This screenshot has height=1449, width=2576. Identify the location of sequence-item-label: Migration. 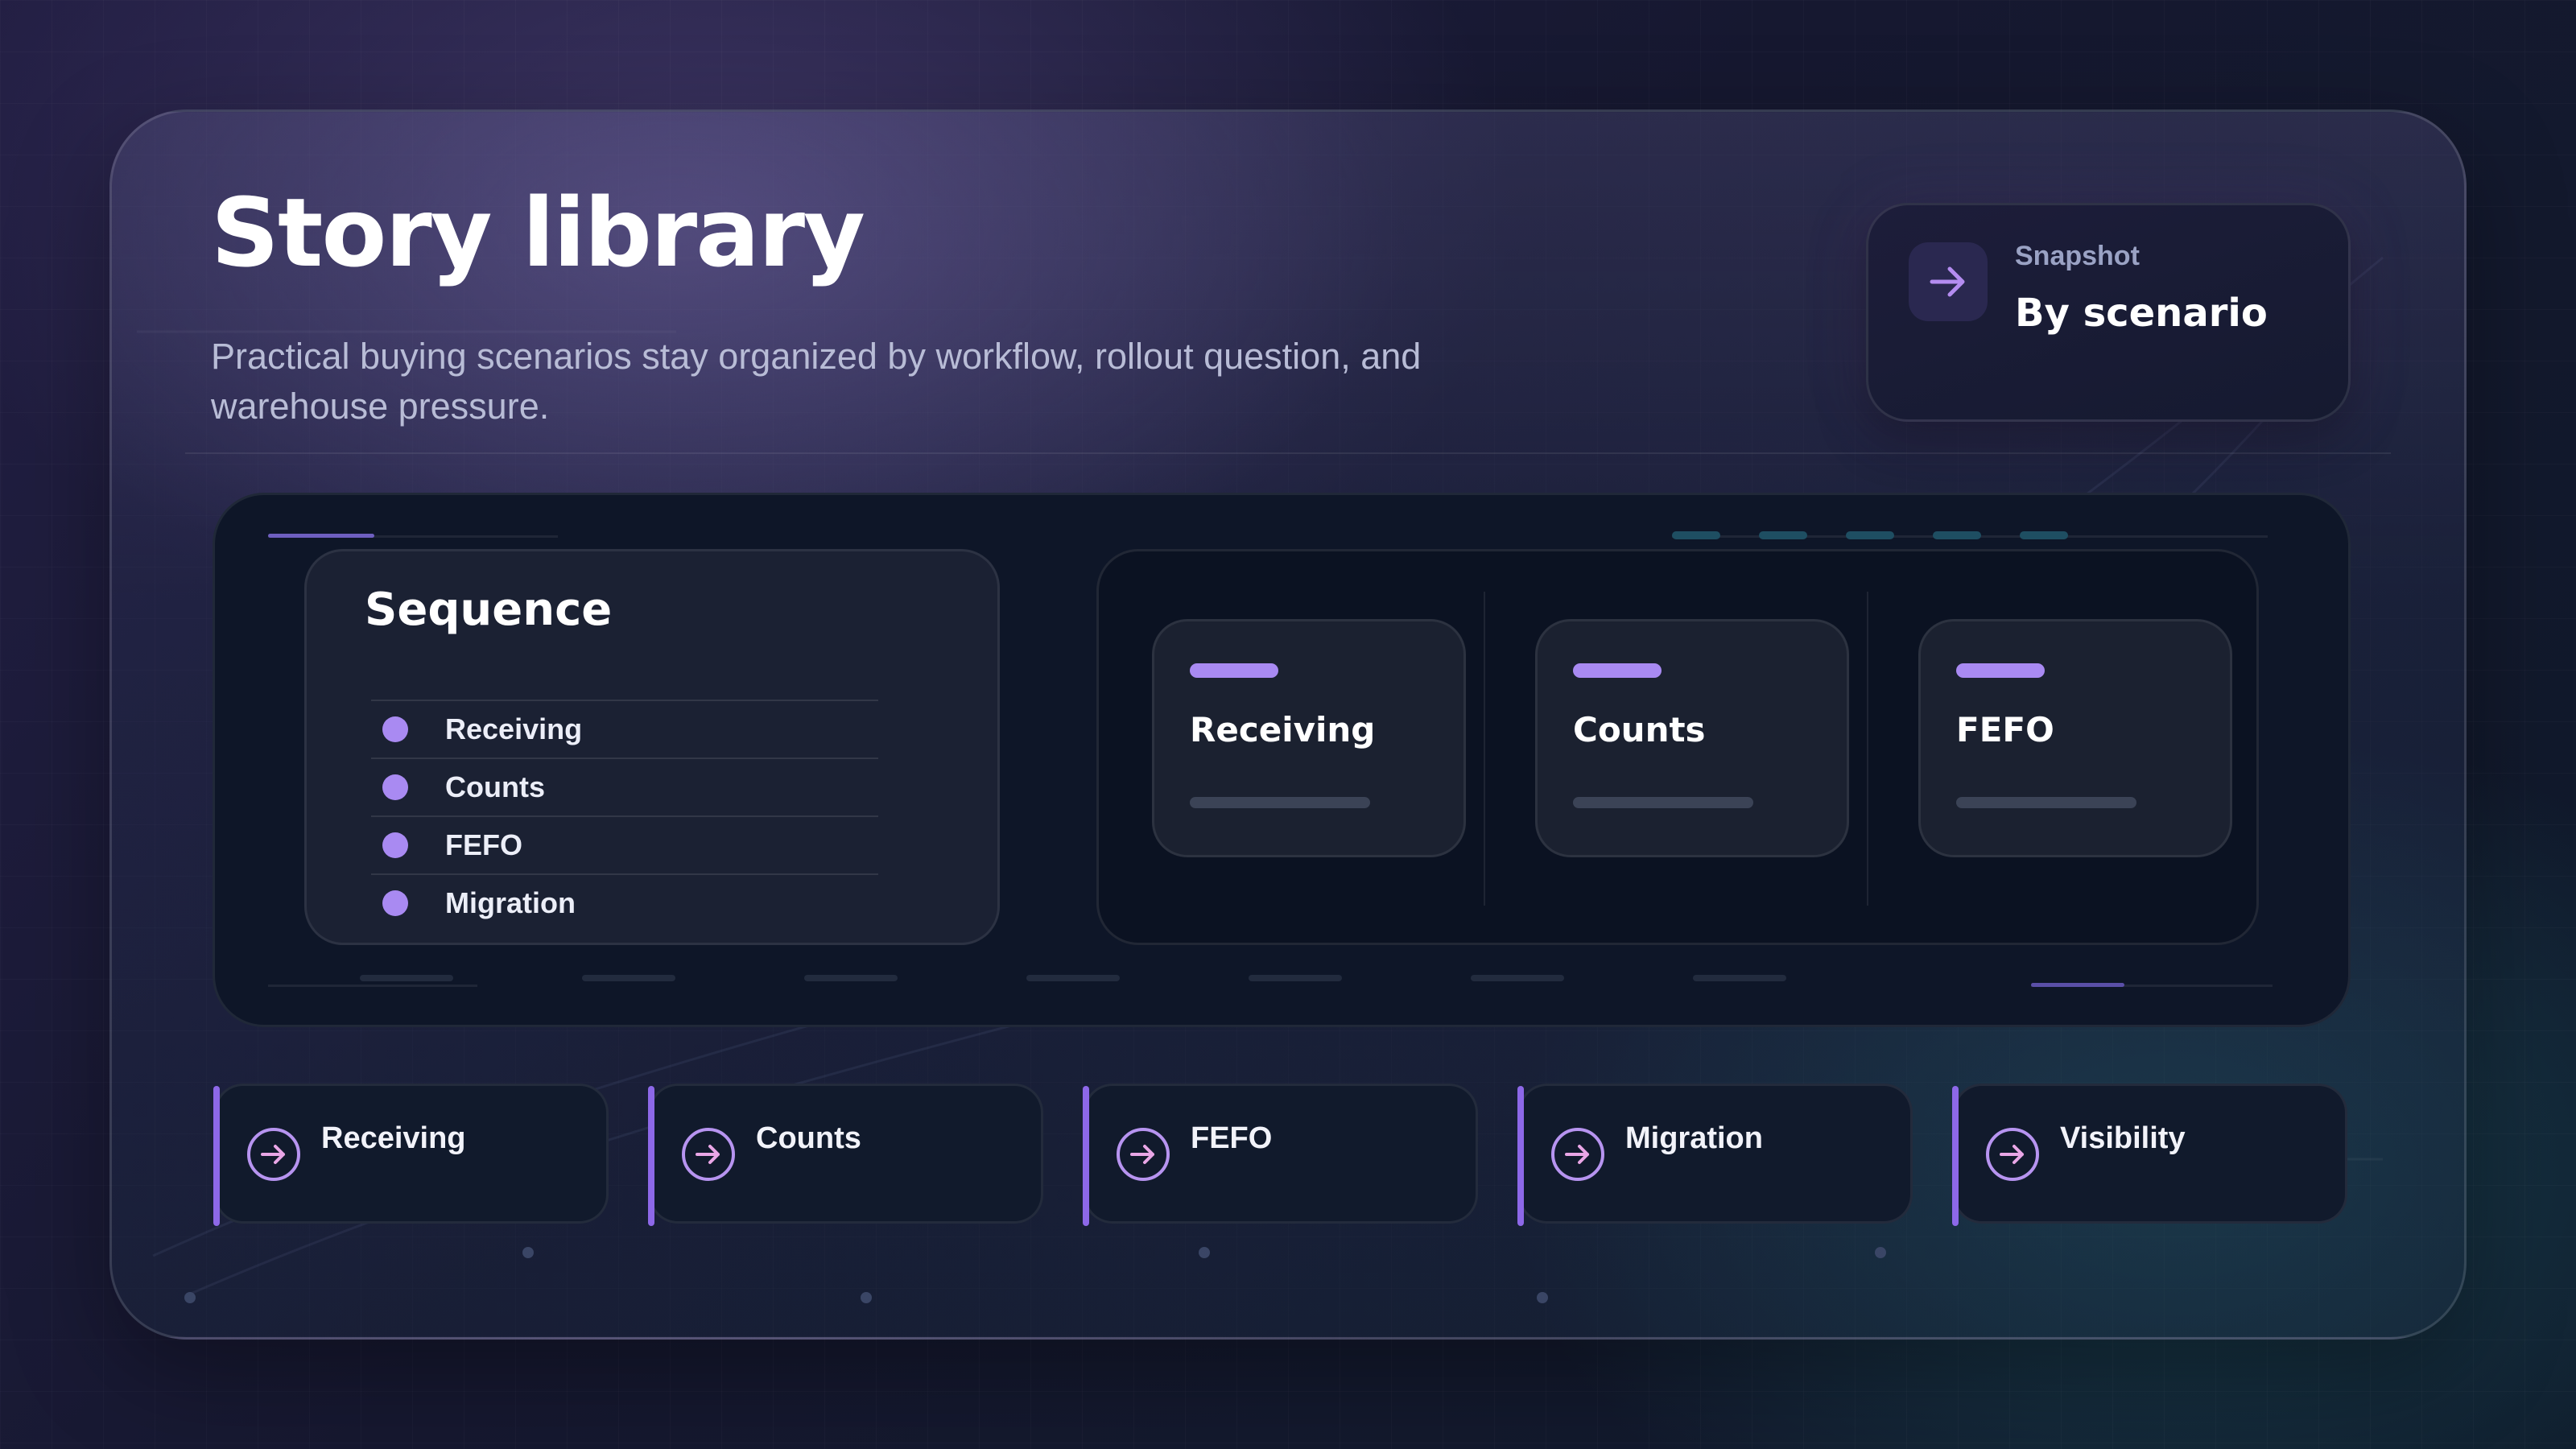
(510, 902).